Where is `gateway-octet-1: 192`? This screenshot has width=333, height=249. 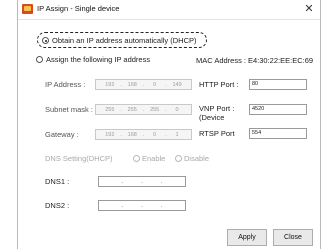
gateway-octet-1: 192 is located at coordinates (110, 134).